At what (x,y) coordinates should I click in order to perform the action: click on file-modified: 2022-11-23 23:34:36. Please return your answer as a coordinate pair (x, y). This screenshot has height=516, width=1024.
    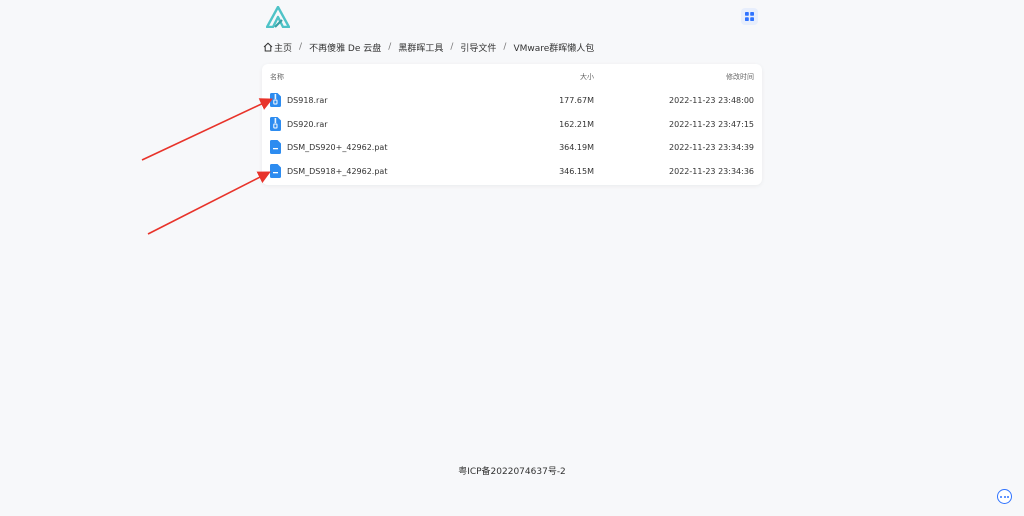
    Looking at the image, I should click on (711, 171).